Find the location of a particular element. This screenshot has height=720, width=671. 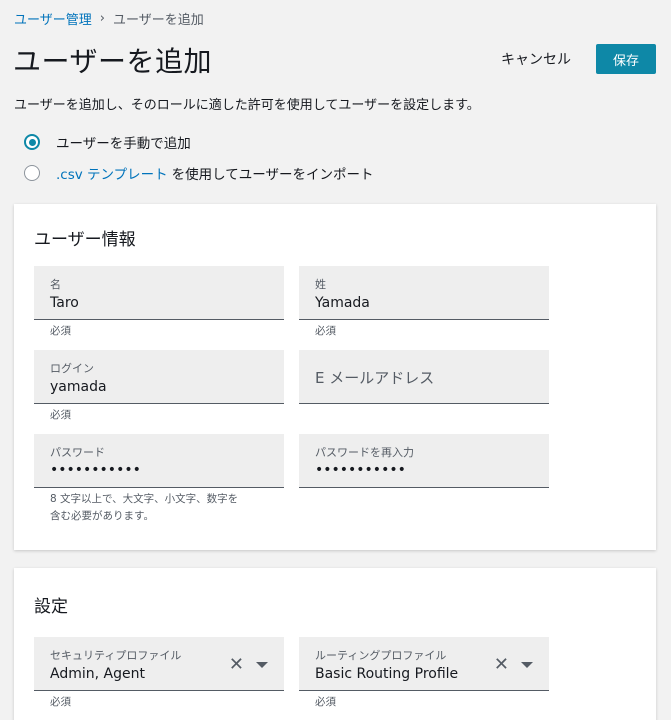

login-hint: 必須 is located at coordinates (60, 415).